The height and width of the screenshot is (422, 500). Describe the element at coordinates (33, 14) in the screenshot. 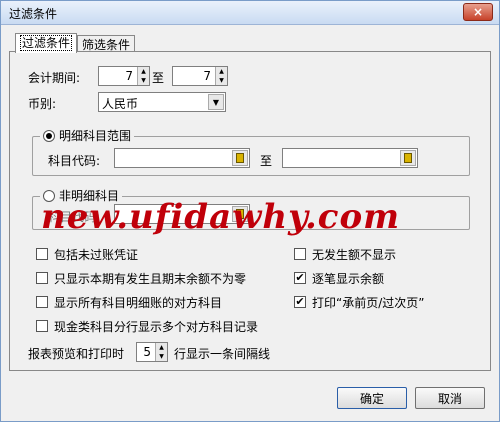

I see `window-title: 过滤条件` at that location.